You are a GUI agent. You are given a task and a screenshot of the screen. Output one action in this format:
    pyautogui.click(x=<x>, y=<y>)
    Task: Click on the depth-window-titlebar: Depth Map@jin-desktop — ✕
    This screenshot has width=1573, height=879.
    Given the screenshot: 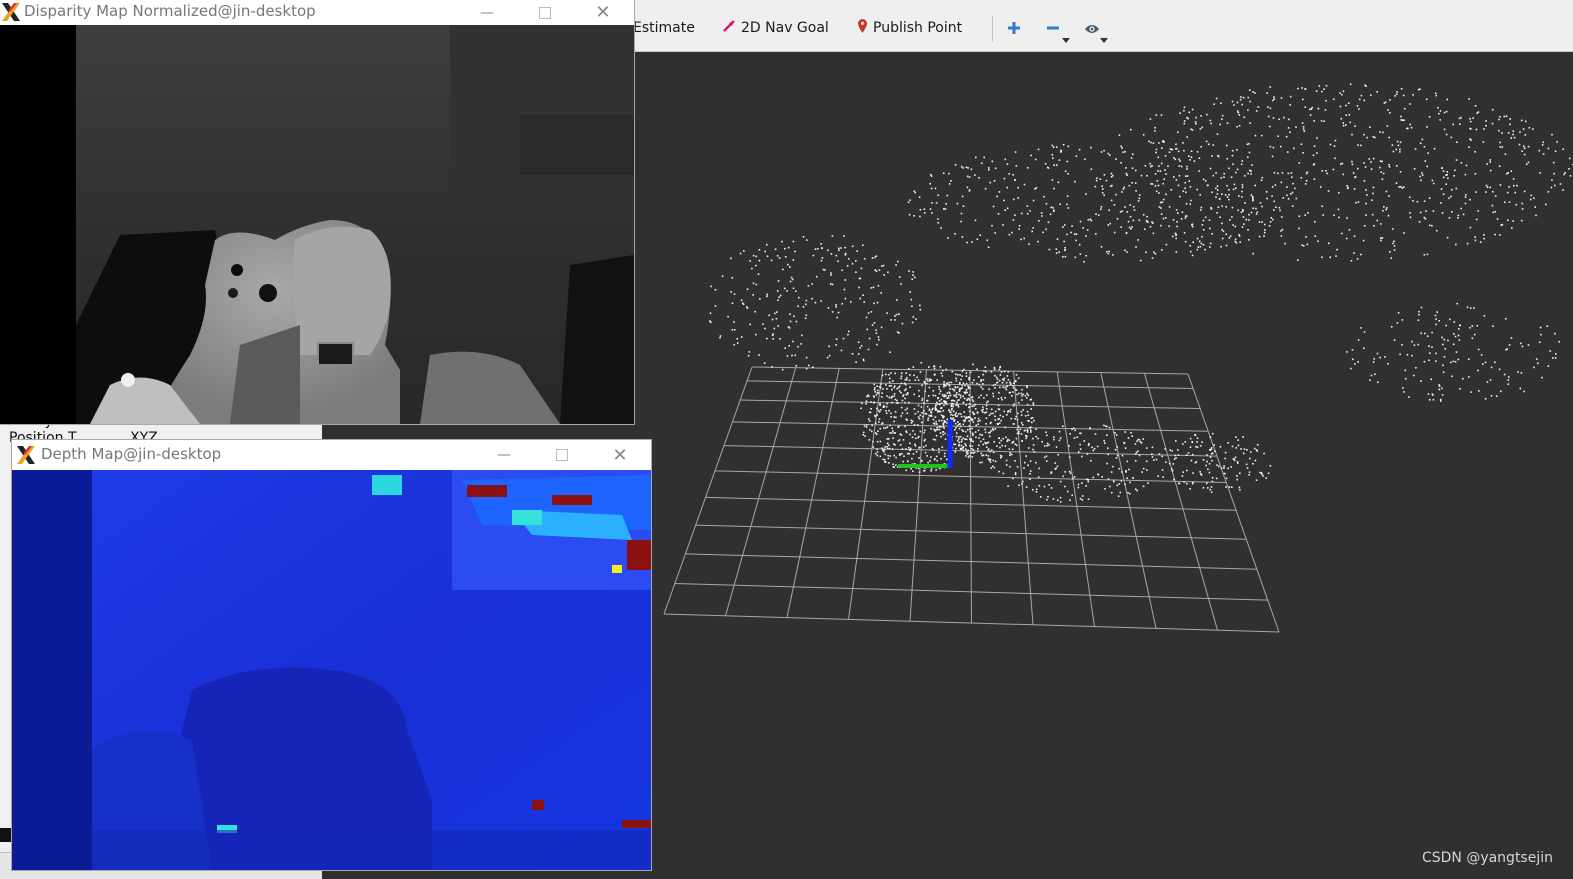 What is the action you would take?
    pyautogui.click(x=331, y=455)
    